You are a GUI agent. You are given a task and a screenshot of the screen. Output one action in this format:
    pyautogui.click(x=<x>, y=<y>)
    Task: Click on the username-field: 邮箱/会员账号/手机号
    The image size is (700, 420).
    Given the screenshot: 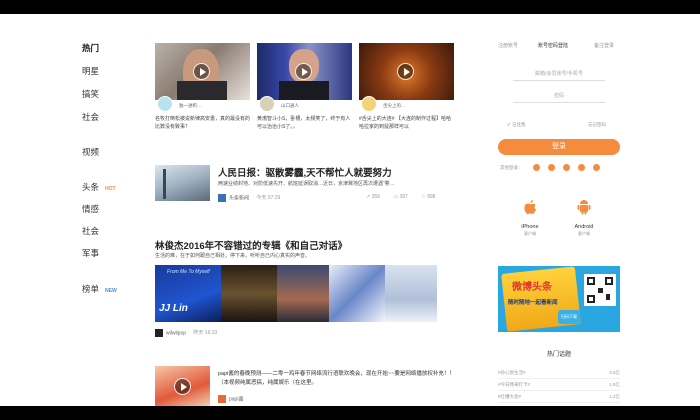 What is the action you would take?
    pyautogui.click(x=559, y=75)
    